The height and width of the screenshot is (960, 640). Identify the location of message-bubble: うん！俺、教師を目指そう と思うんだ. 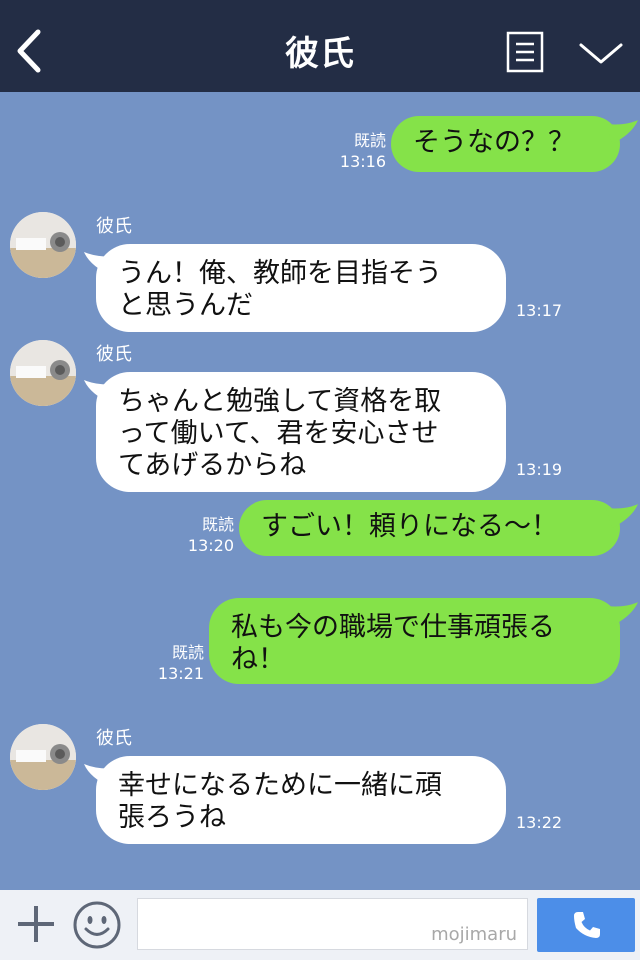
(301, 288).